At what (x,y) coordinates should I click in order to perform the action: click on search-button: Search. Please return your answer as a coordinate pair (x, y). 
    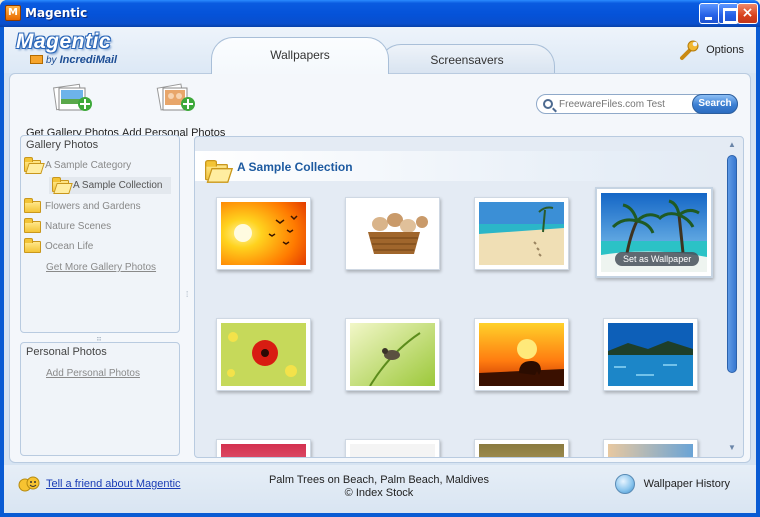
    Looking at the image, I should click on (715, 104).